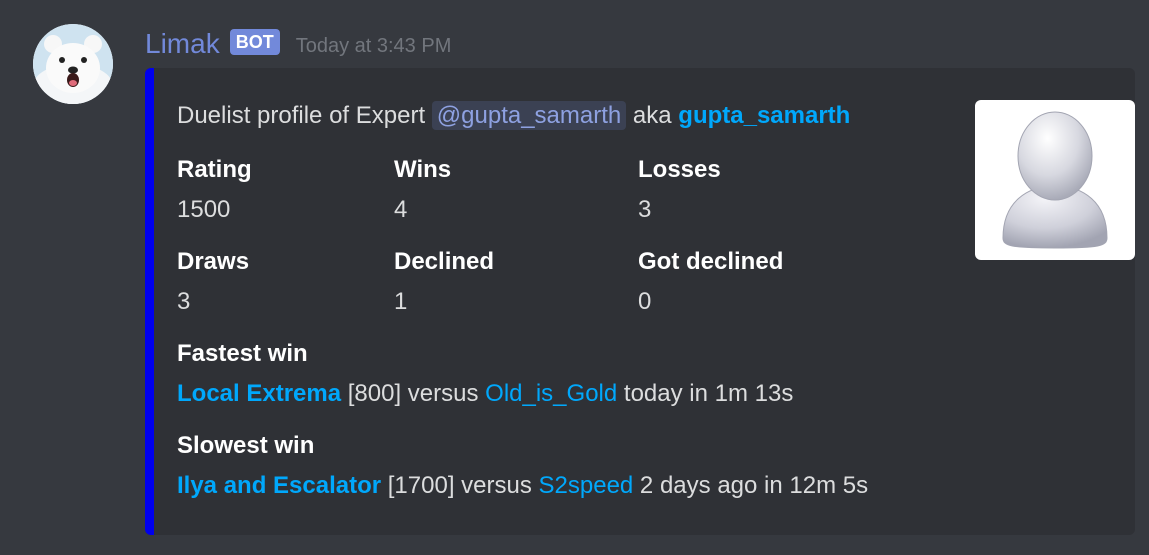 The width and height of the screenshot is (1149, 555). What do you see at coordinates (413, 393) in the screenshot?
I see `problem-rating: [800] versus` at bounding box center [413, 393].